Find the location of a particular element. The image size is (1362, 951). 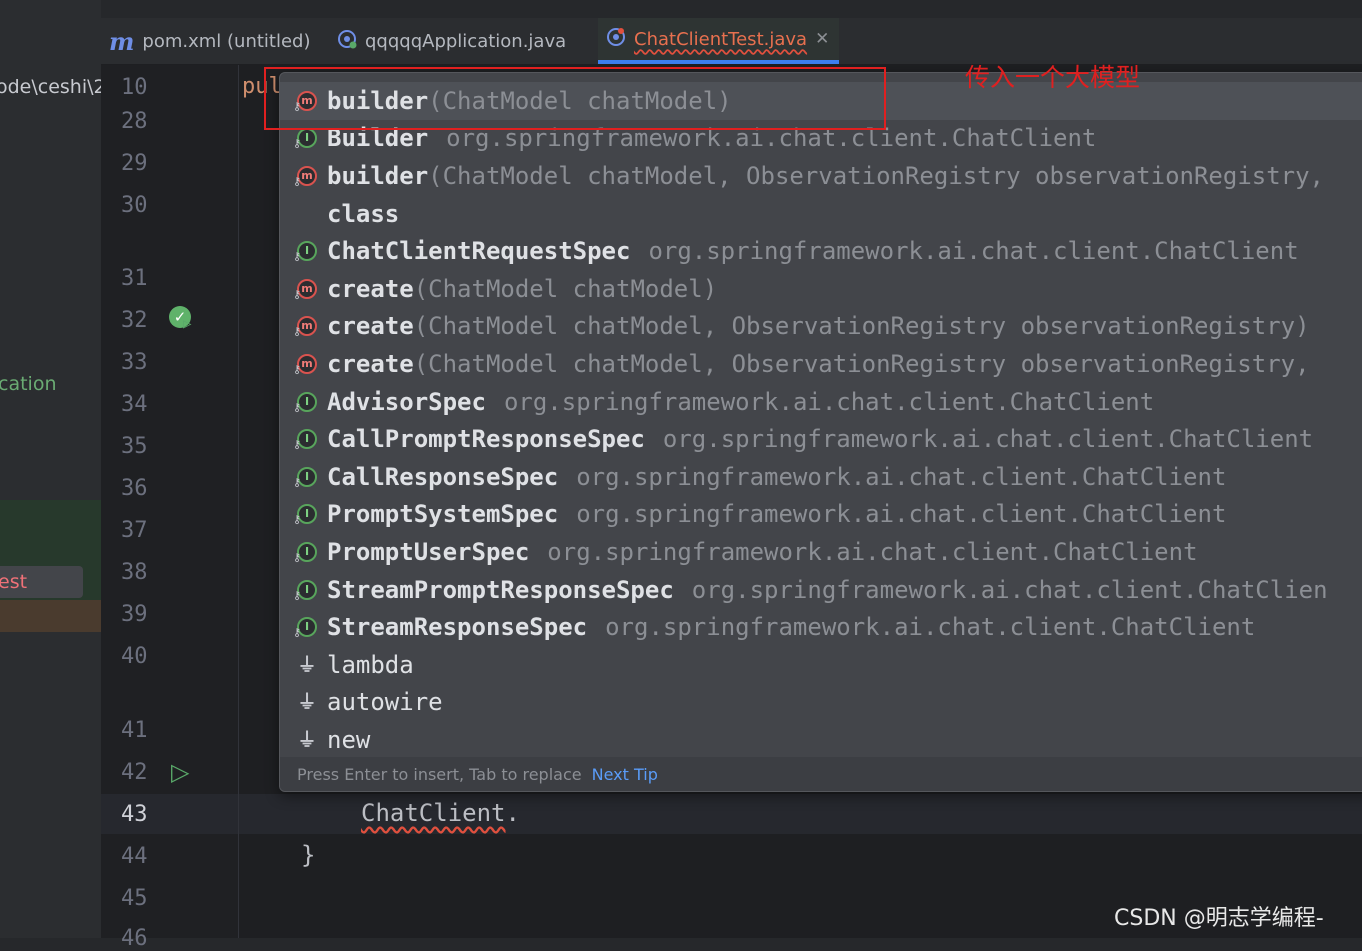

close-icon: ✕ is located at coordinates (822, 39).